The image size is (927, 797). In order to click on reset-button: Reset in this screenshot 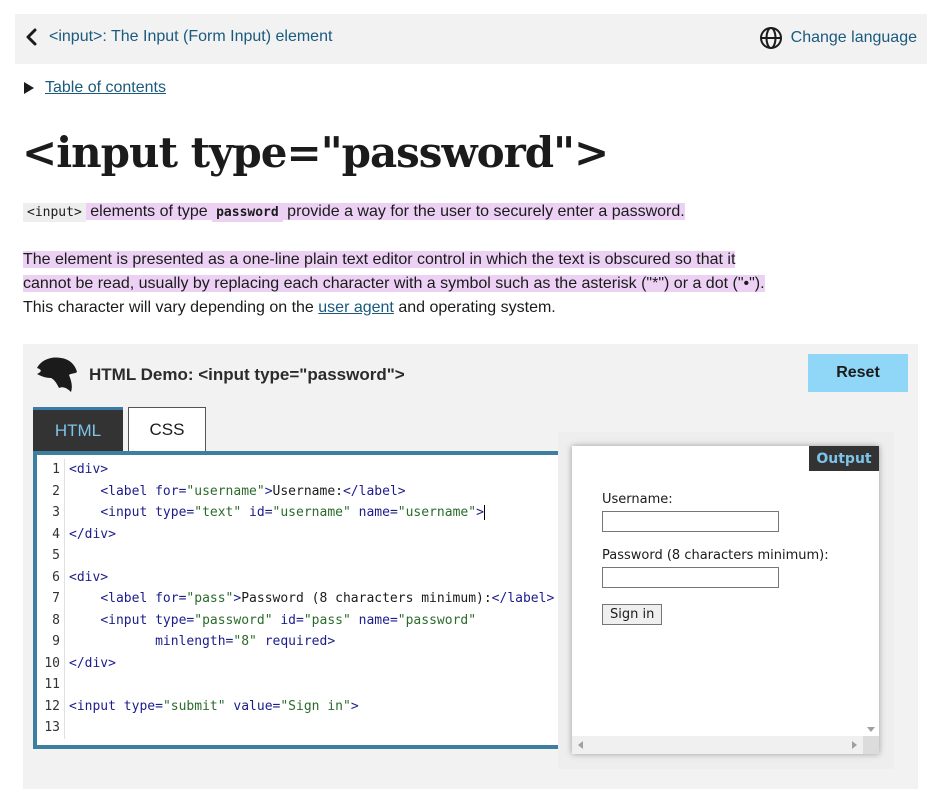, I will do `click(858, 373)`.